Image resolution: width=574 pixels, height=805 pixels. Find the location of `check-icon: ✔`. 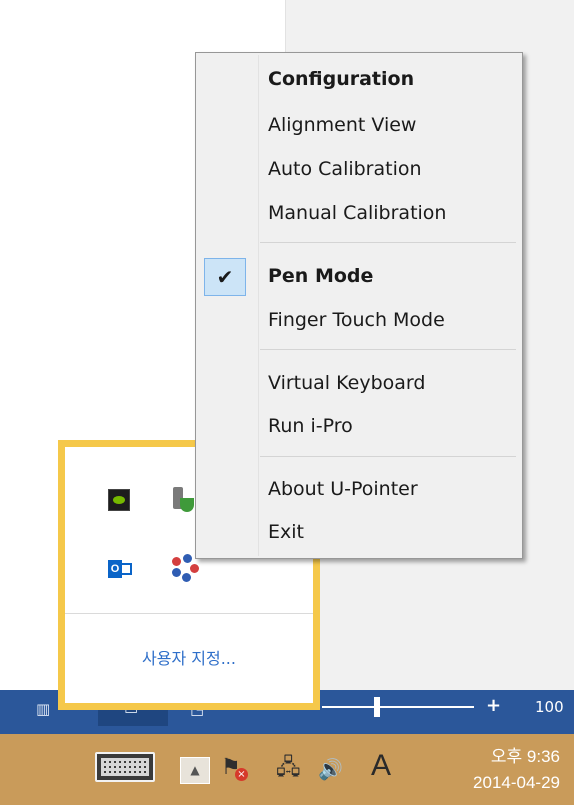

check-icon: ✔ is located at coordinates (225, 277).